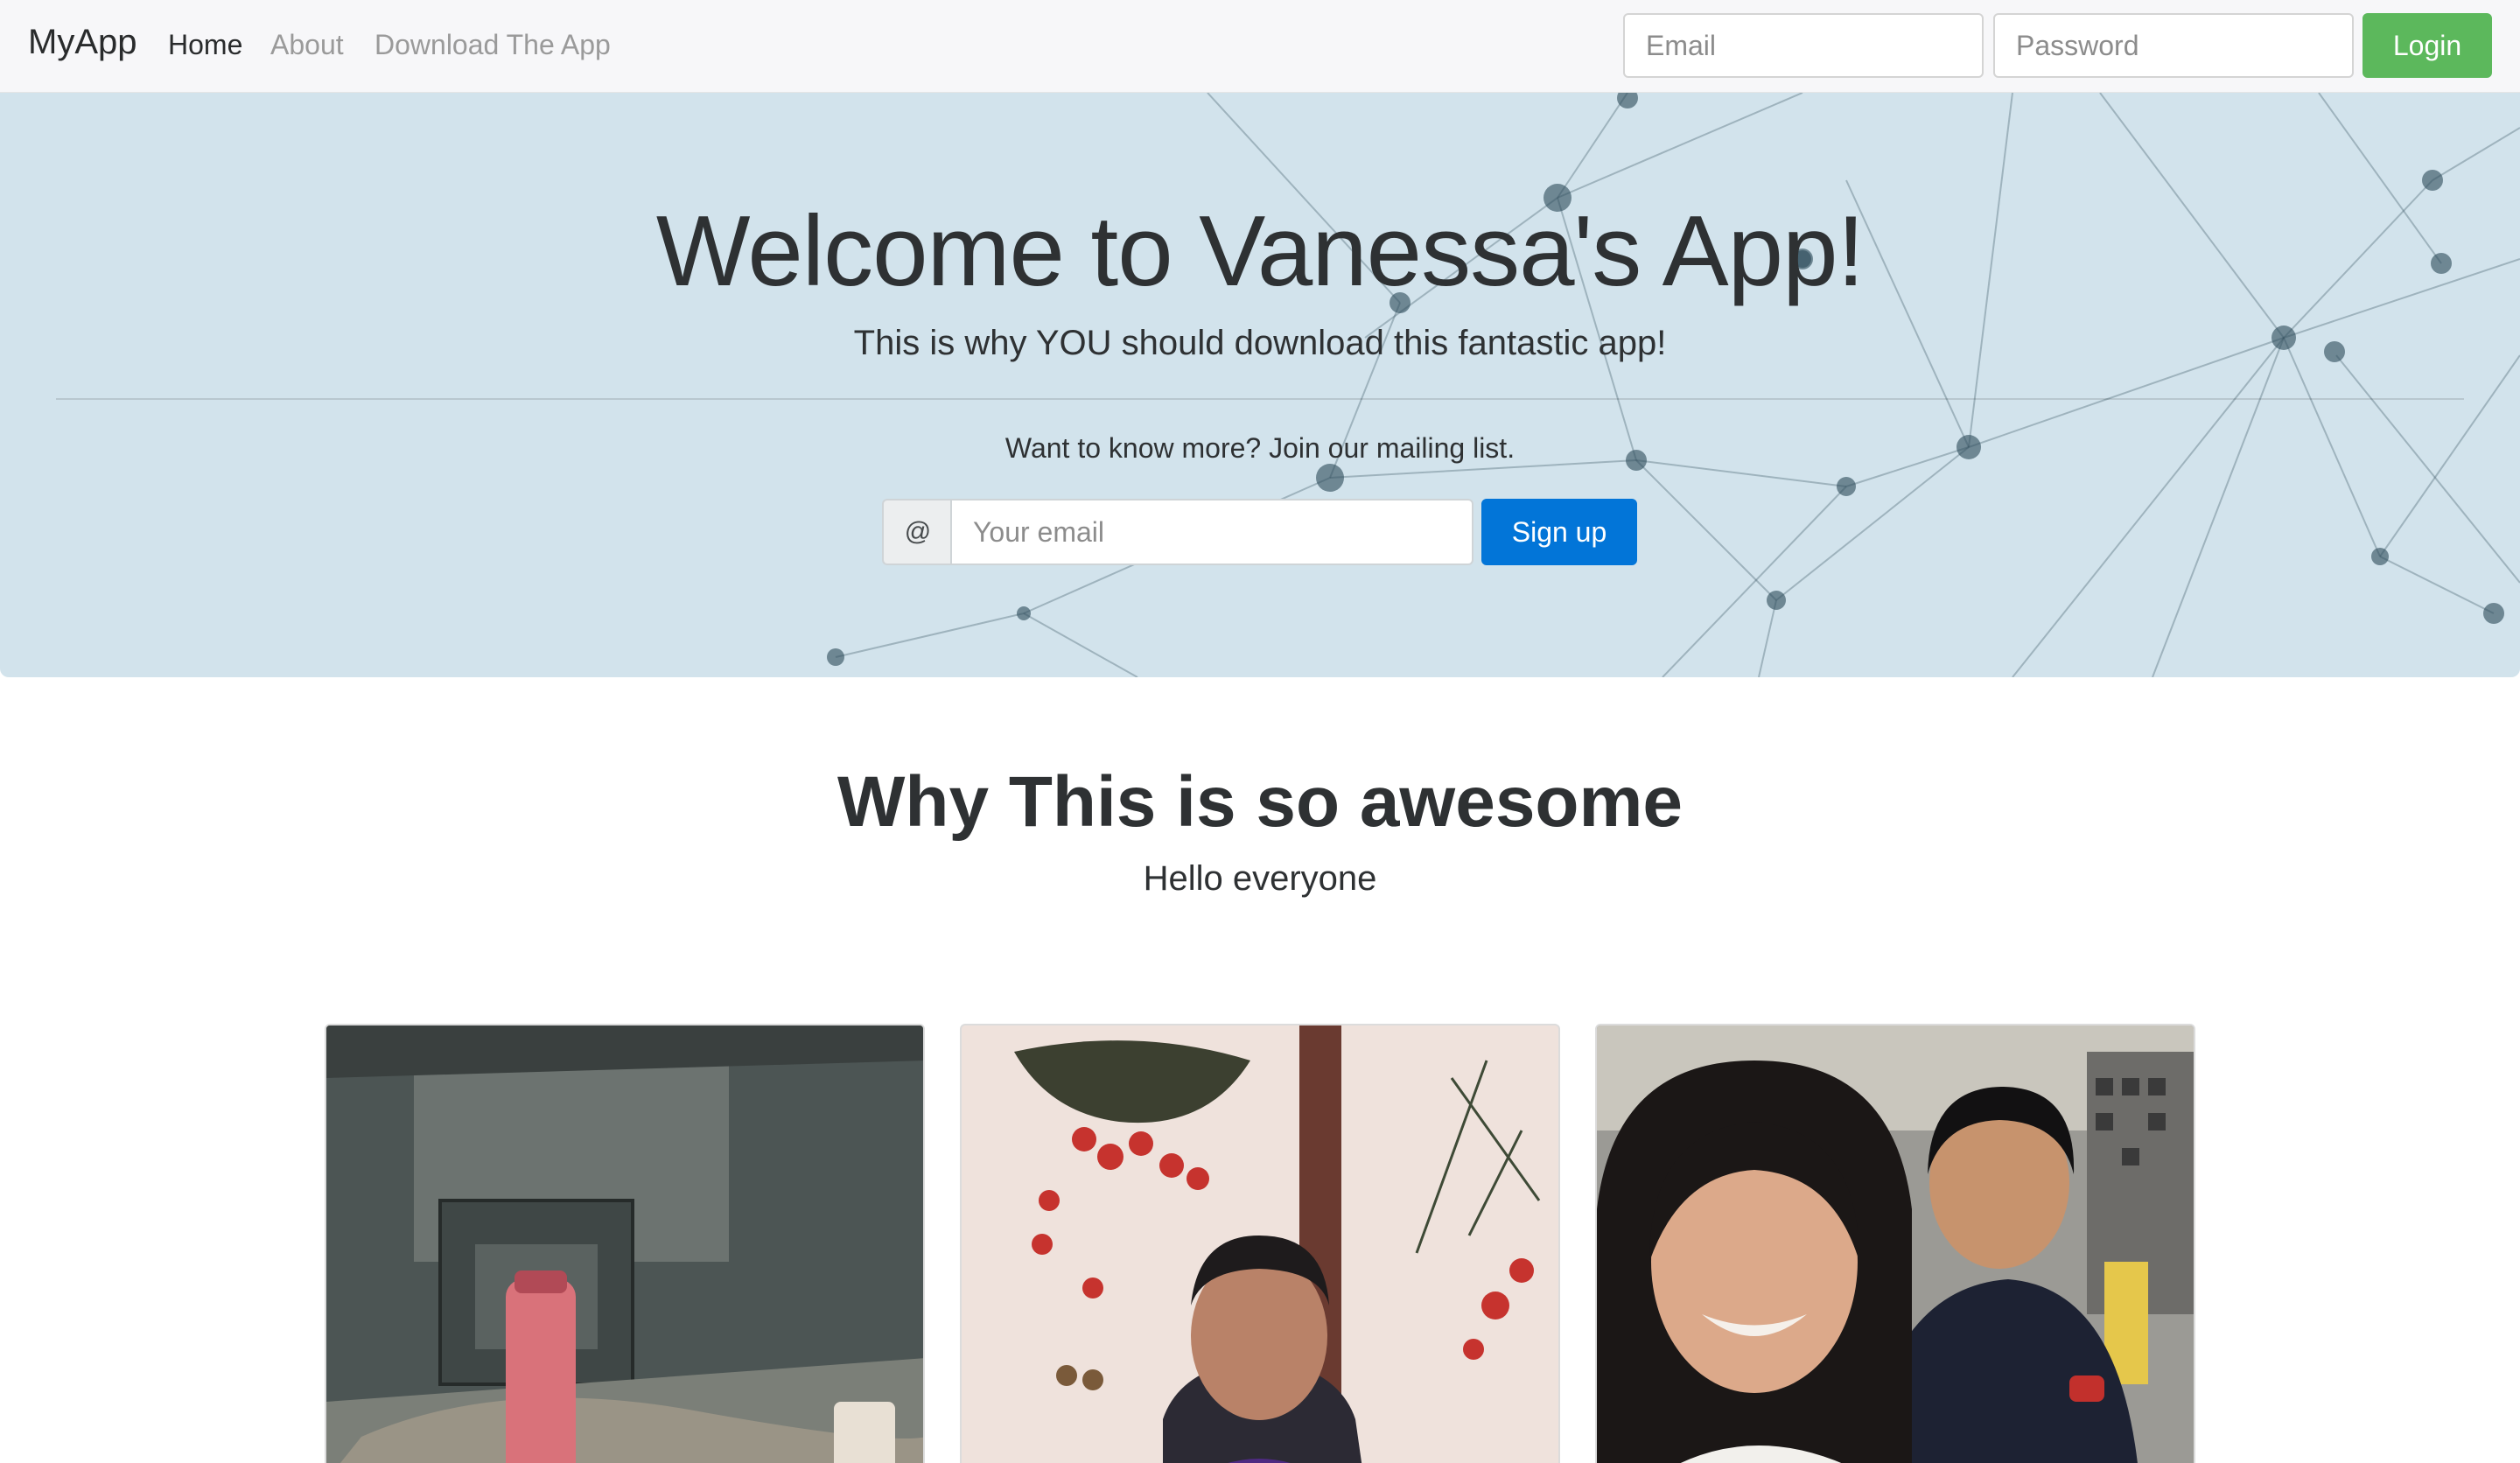 The width and height of the screenshot is (2520, 1463). I want to click on section-subtitle: Hello everyone, so click(1260, 878).